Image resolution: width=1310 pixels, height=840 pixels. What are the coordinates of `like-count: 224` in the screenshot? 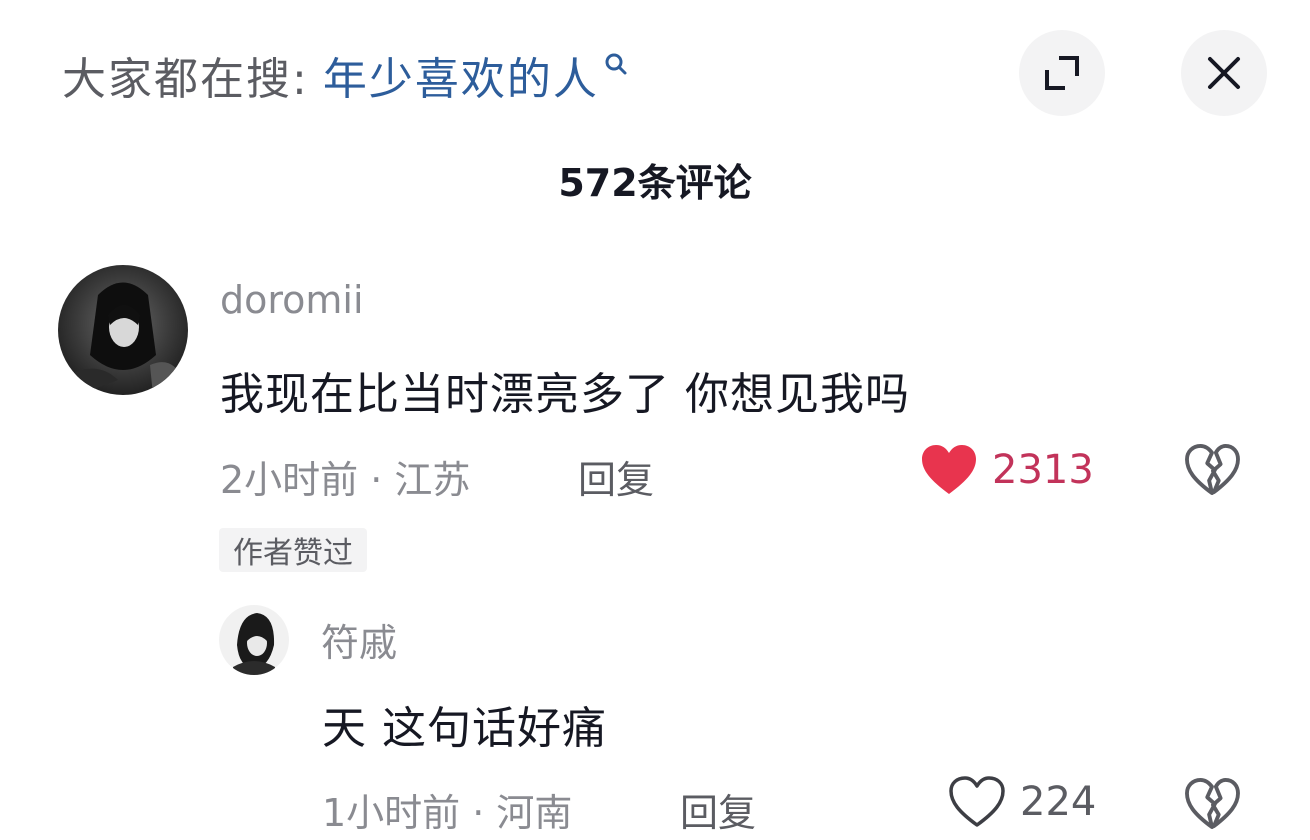 It's located at (1058, 802).